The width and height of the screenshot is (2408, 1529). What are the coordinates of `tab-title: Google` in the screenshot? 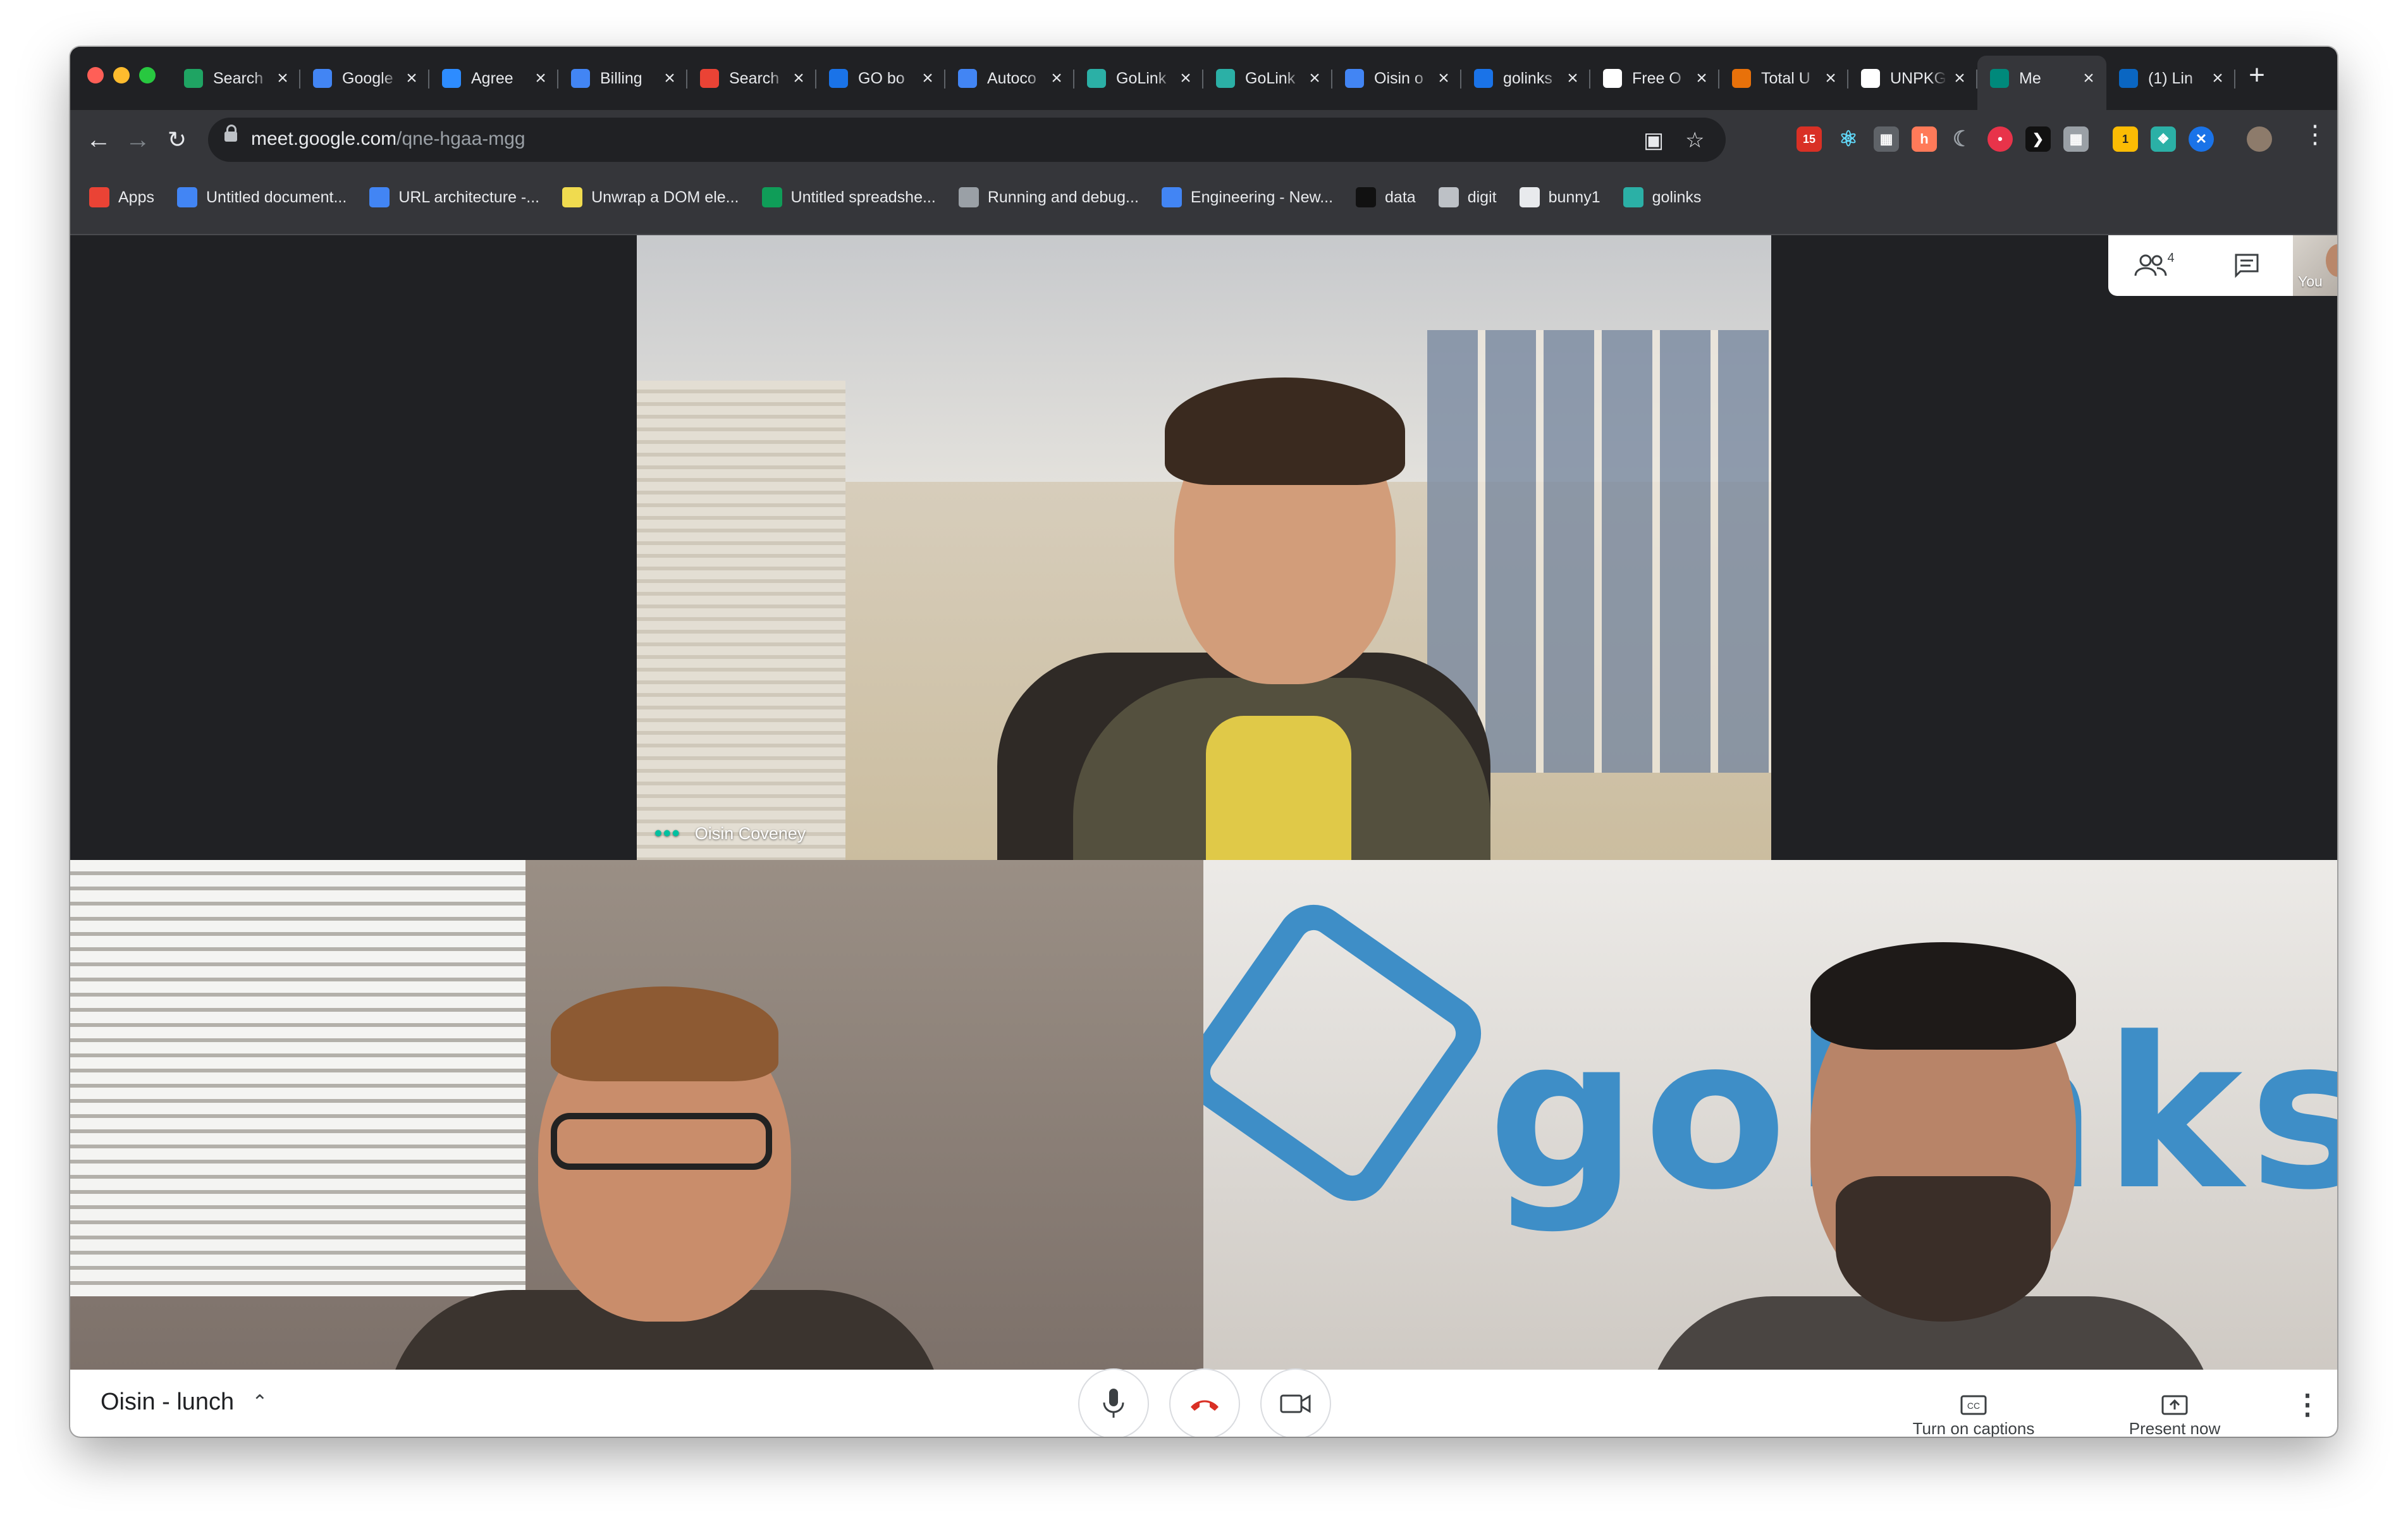 It's located at (367, 78).